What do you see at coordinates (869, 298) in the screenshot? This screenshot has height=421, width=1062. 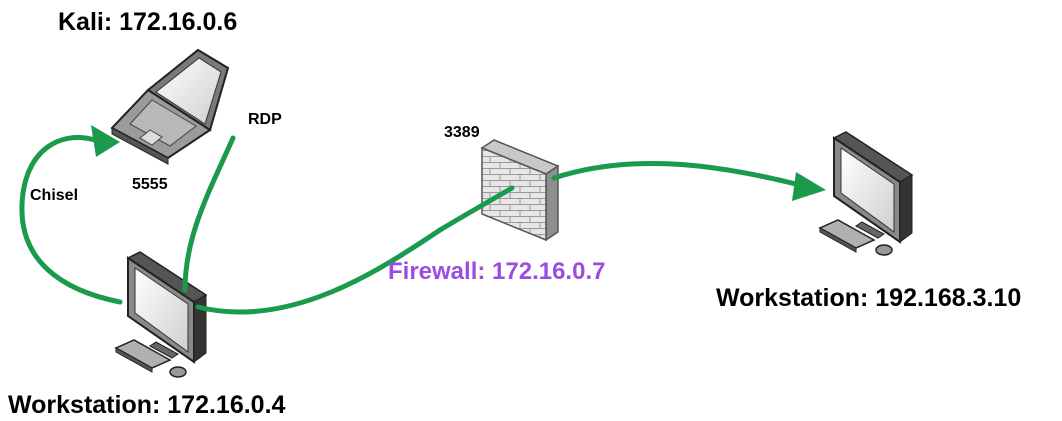 I see `workstation-remote-label: Workstation: 192.168.3.10` at bounding box center [869, 298].